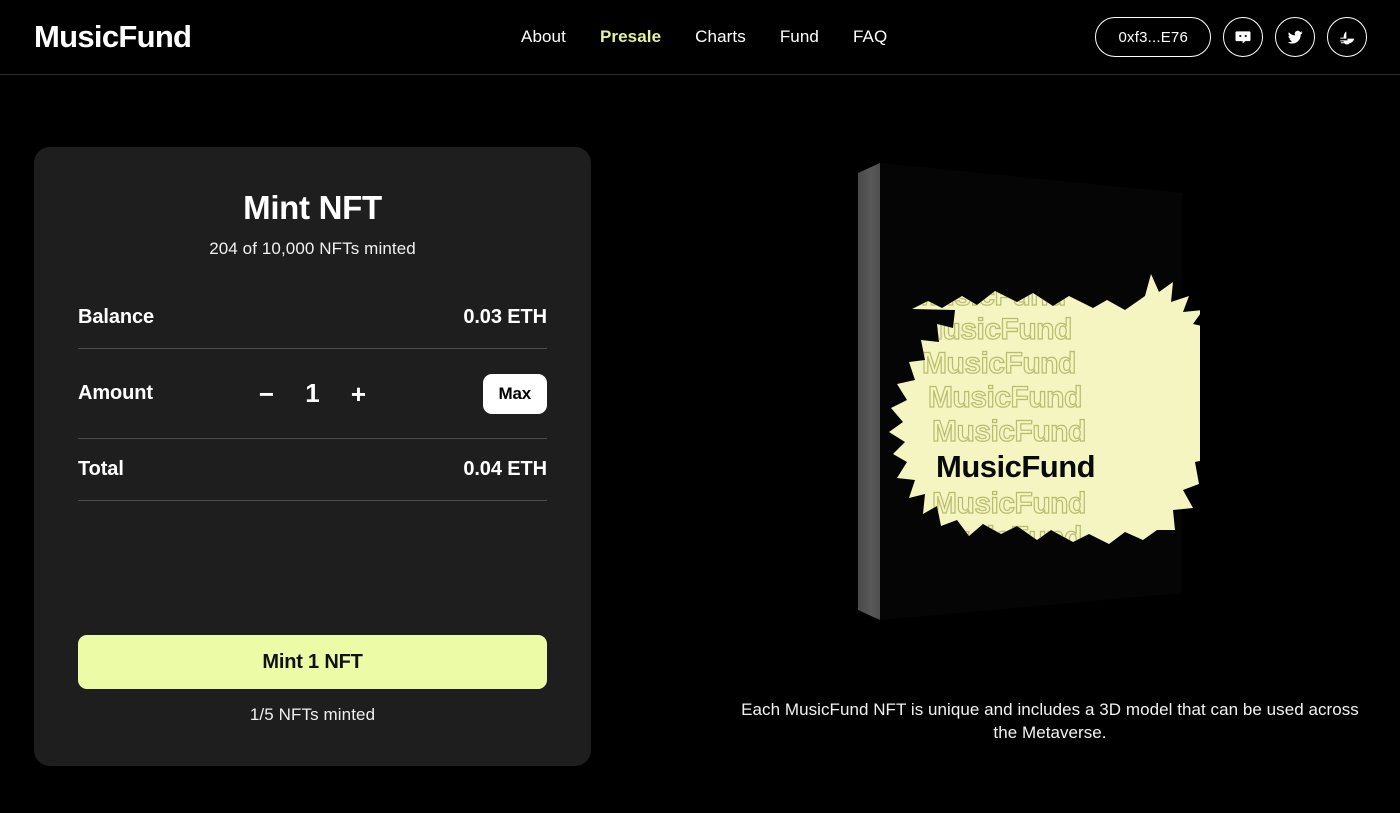 This screenshot has width=1400, height=813. I want to click on brand-logo: MusicFund, so click(113, 37).